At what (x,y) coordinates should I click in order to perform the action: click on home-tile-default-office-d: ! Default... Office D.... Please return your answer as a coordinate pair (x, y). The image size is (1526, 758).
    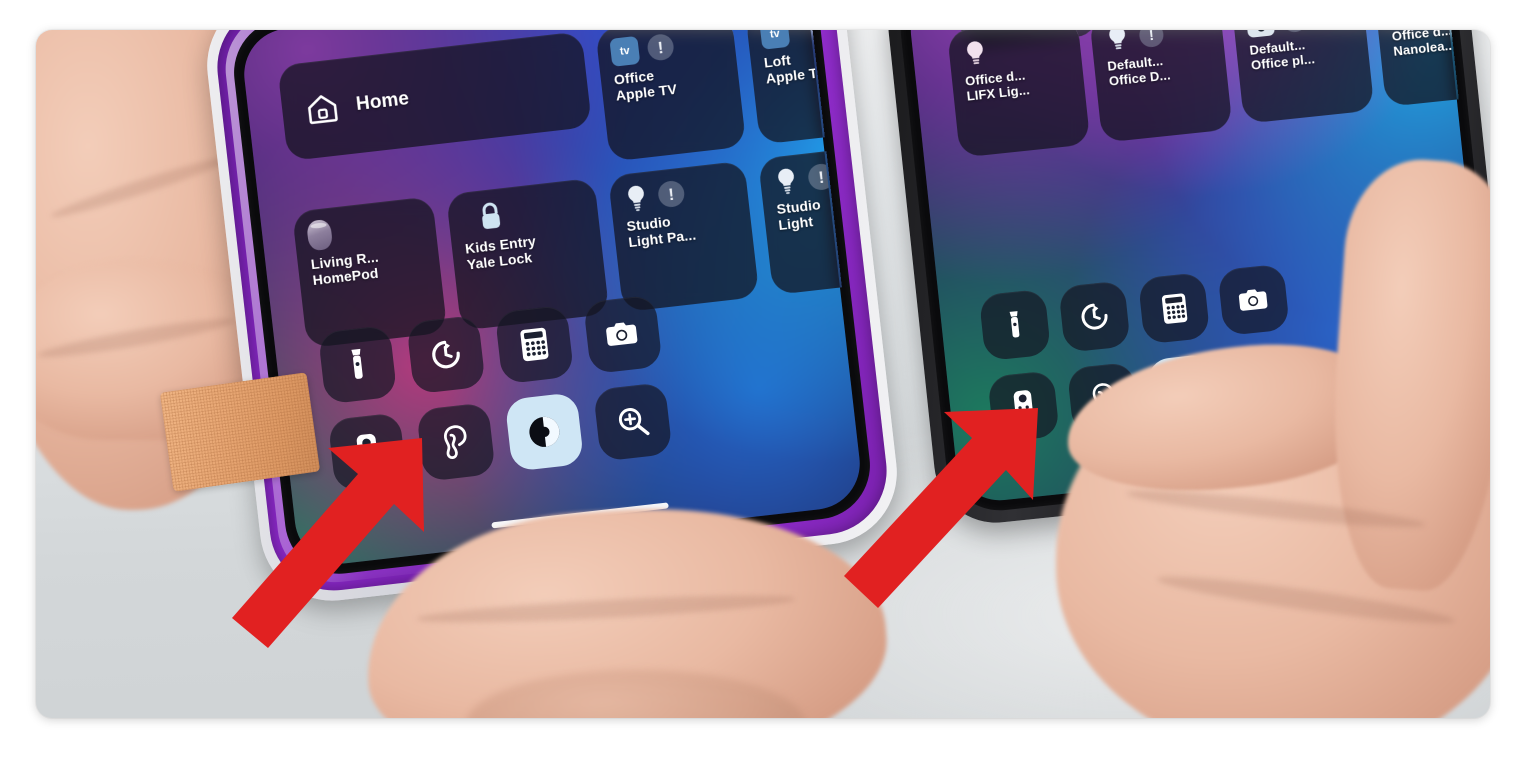
    Looking at the image, I should click on (1161, 86).